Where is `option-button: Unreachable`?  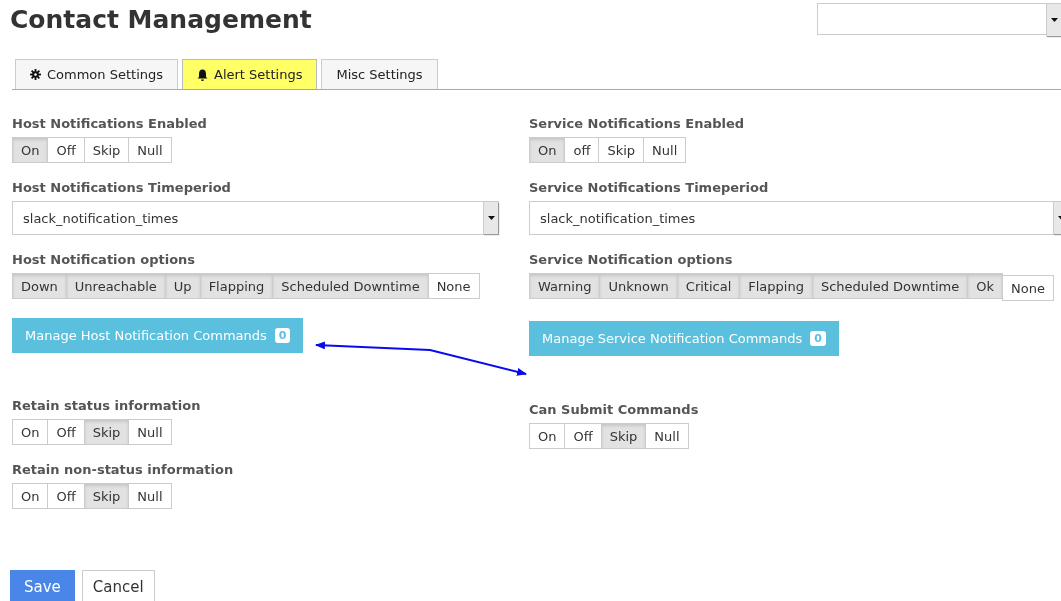 option-button: Unreachable is located at coordinates (115, 286).